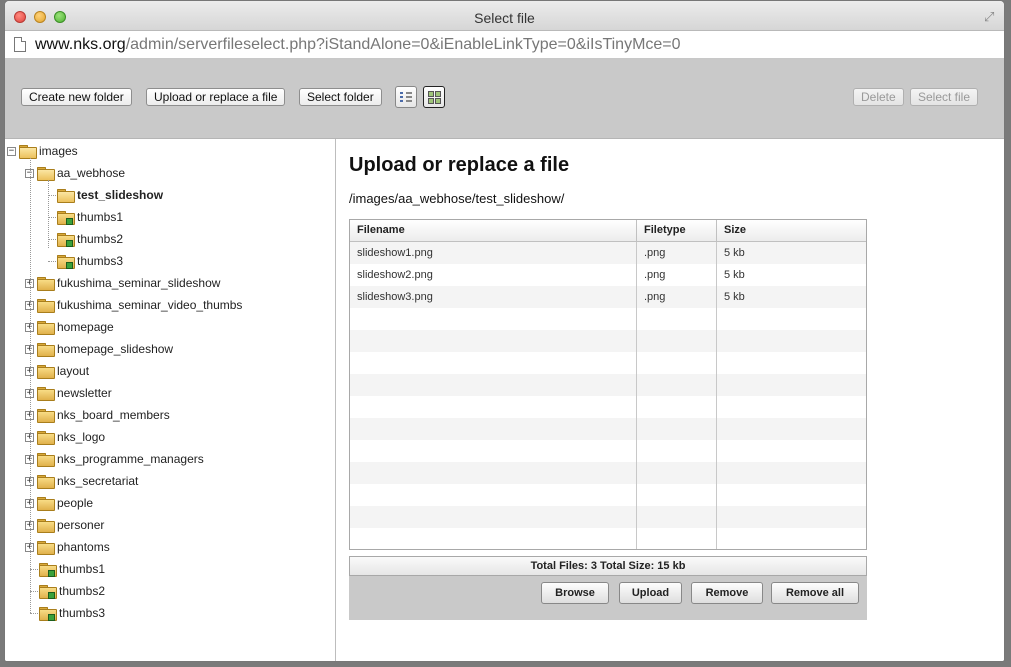 Image resolution: width=1011 pixels, height=667 pixels. What do you see at coordinates (815, 593) in the screenshot?
I see `remove-all-button: Remove all` at bounding box center [815, 593].